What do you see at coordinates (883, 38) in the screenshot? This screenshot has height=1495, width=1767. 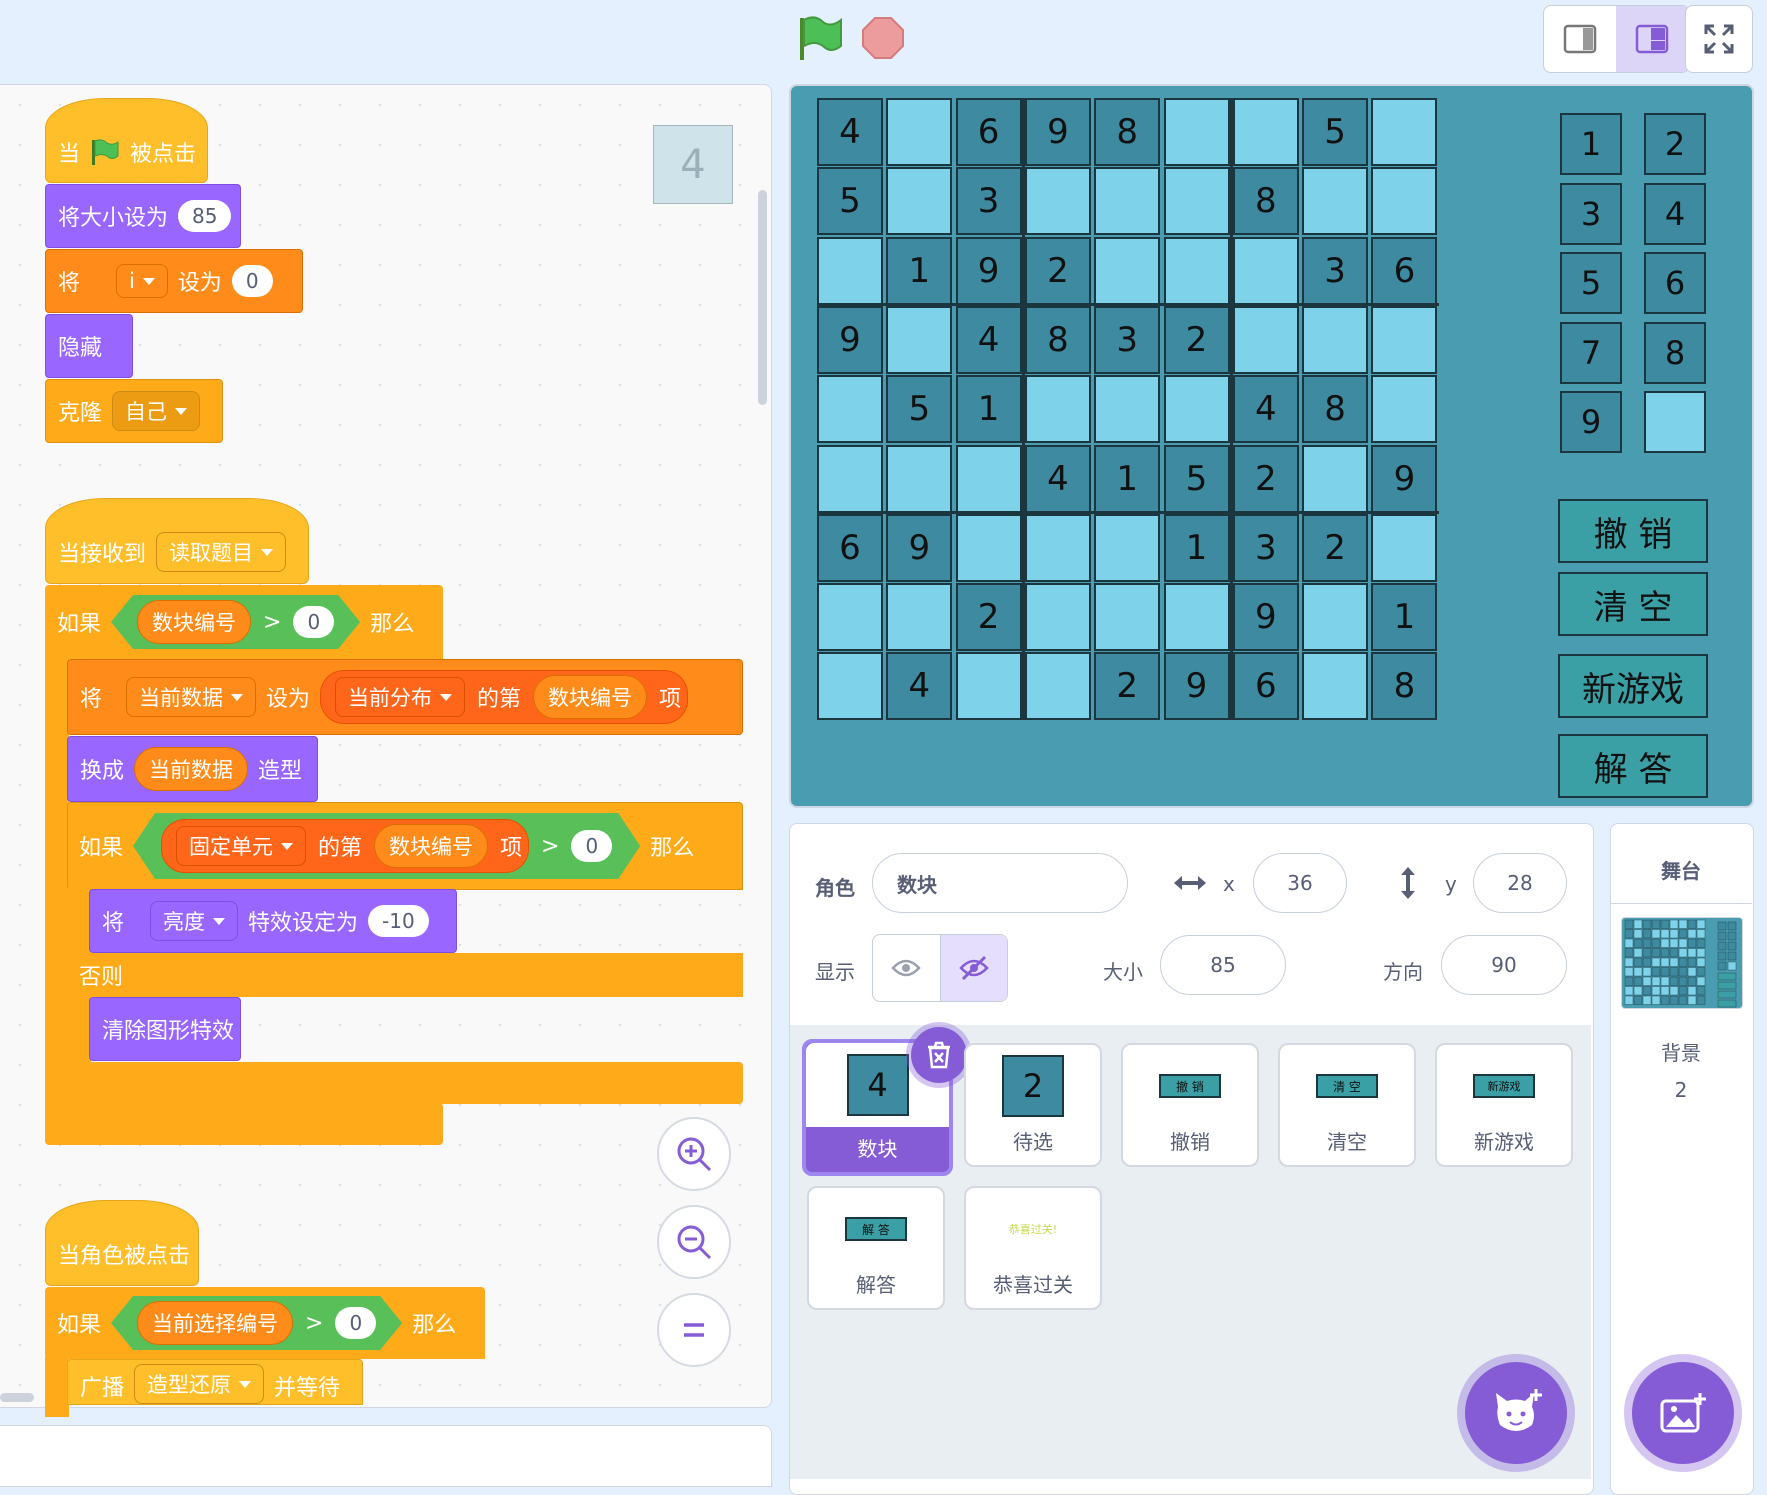 I see `stop-button` at bounding box center [883, 38].